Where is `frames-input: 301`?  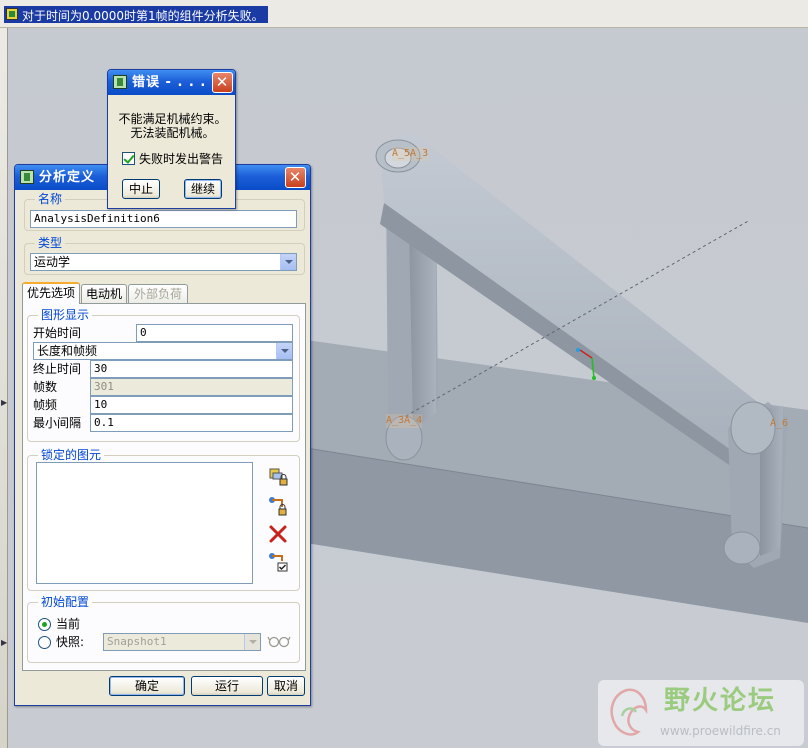 frames-input: 301 is located at coordinates (191, 387).